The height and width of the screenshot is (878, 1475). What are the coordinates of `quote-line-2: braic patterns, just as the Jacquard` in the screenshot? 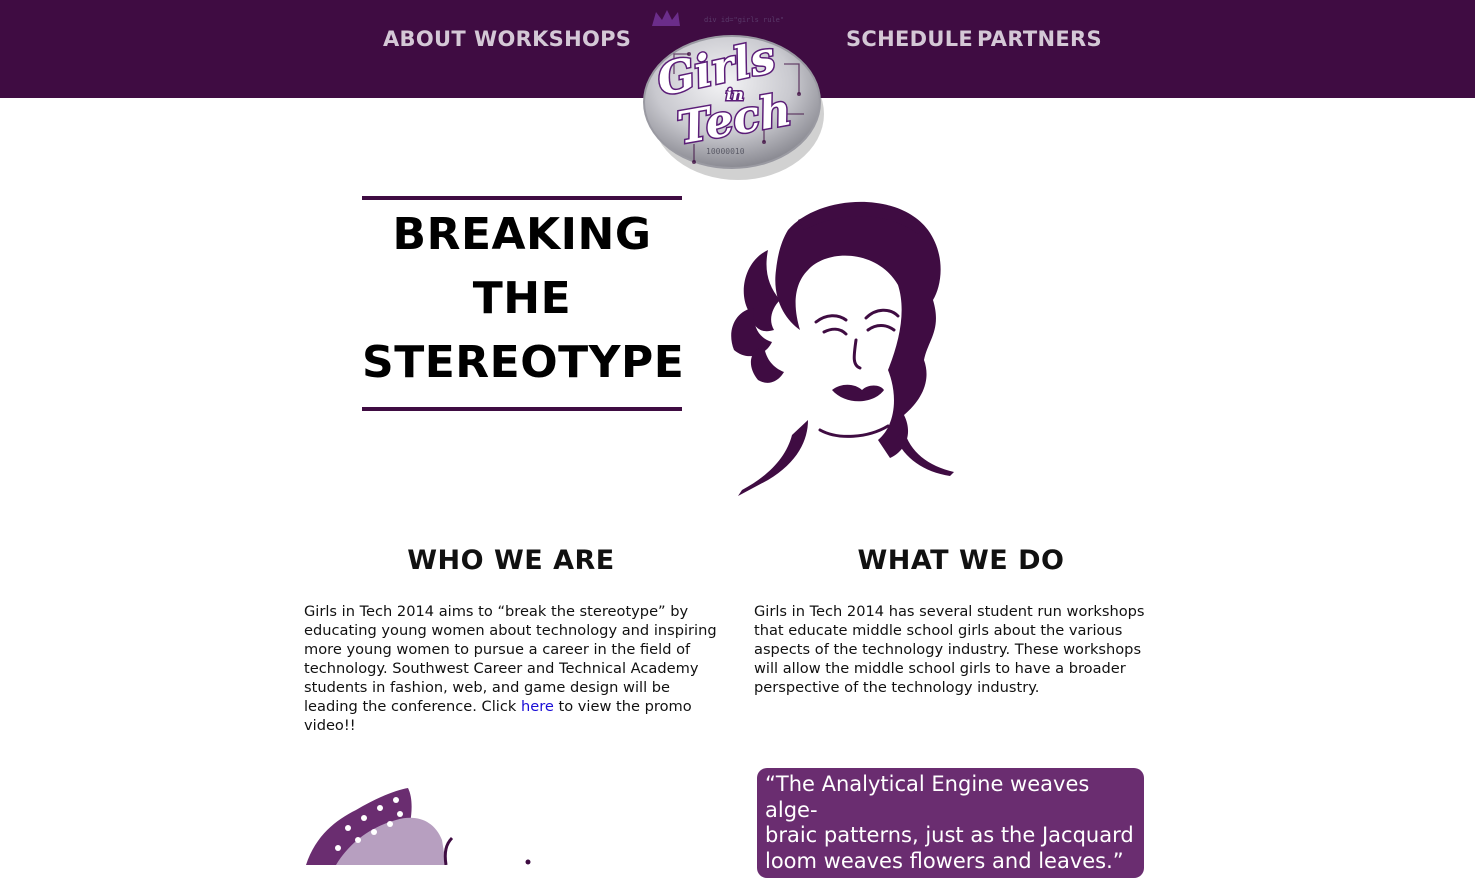 It's located at (949, 835).